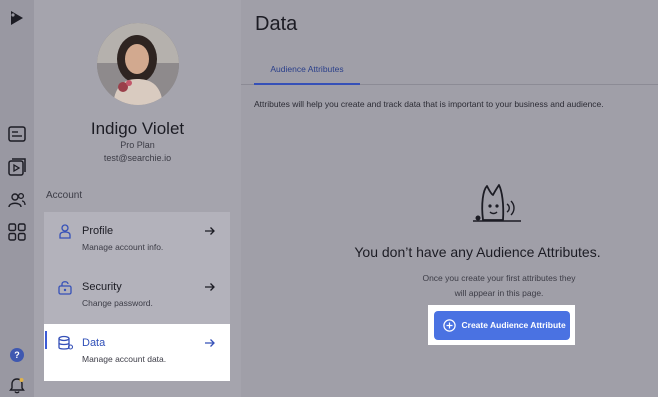 Image resolution: width=658 pixels, height=397 pixels. I want to click on menu-item-data: Data Manage account data., so click(137, 352).